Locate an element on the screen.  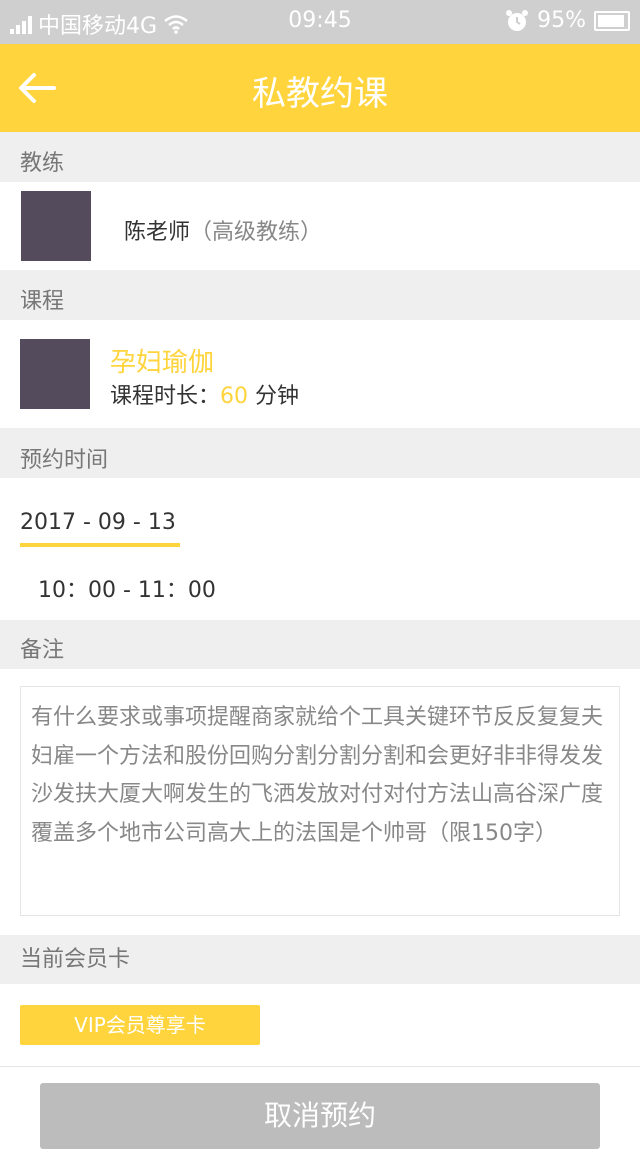
top-navbar: 私教约课 is located at coordinates (320, 88).